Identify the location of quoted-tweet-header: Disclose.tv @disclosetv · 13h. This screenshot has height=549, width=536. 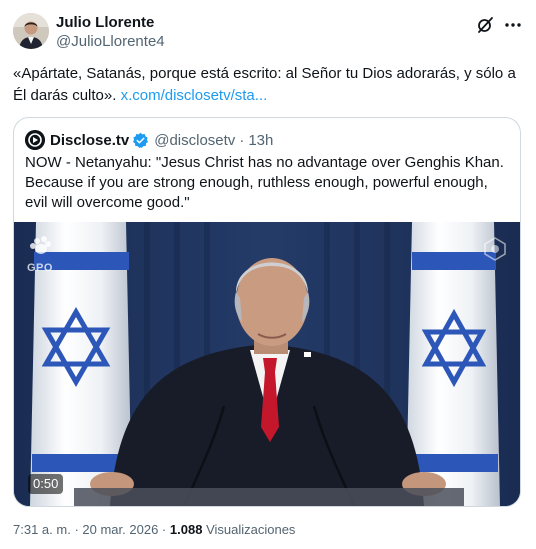
(149, 140).